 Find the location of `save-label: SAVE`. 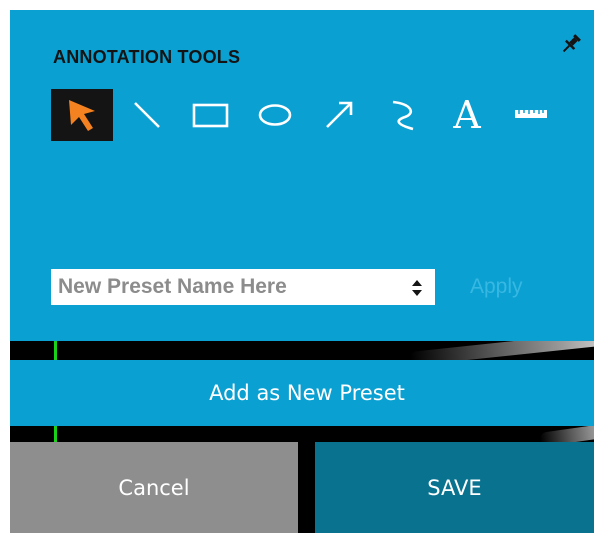

save-label: SAVE is located at coordinates (454, 487).